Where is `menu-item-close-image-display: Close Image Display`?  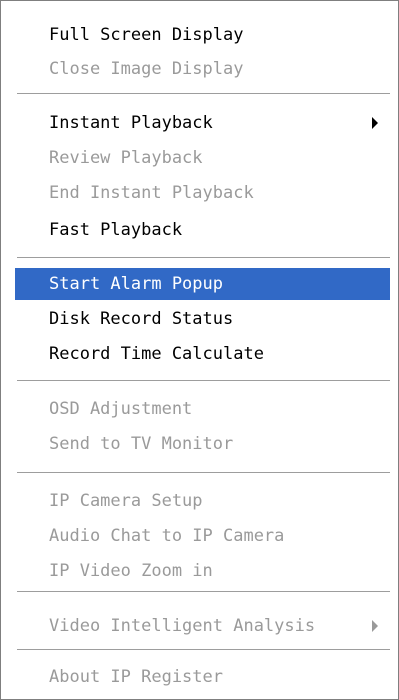
menu-item-close-image-display: Close Image Display is located at coordinates (202, 69).